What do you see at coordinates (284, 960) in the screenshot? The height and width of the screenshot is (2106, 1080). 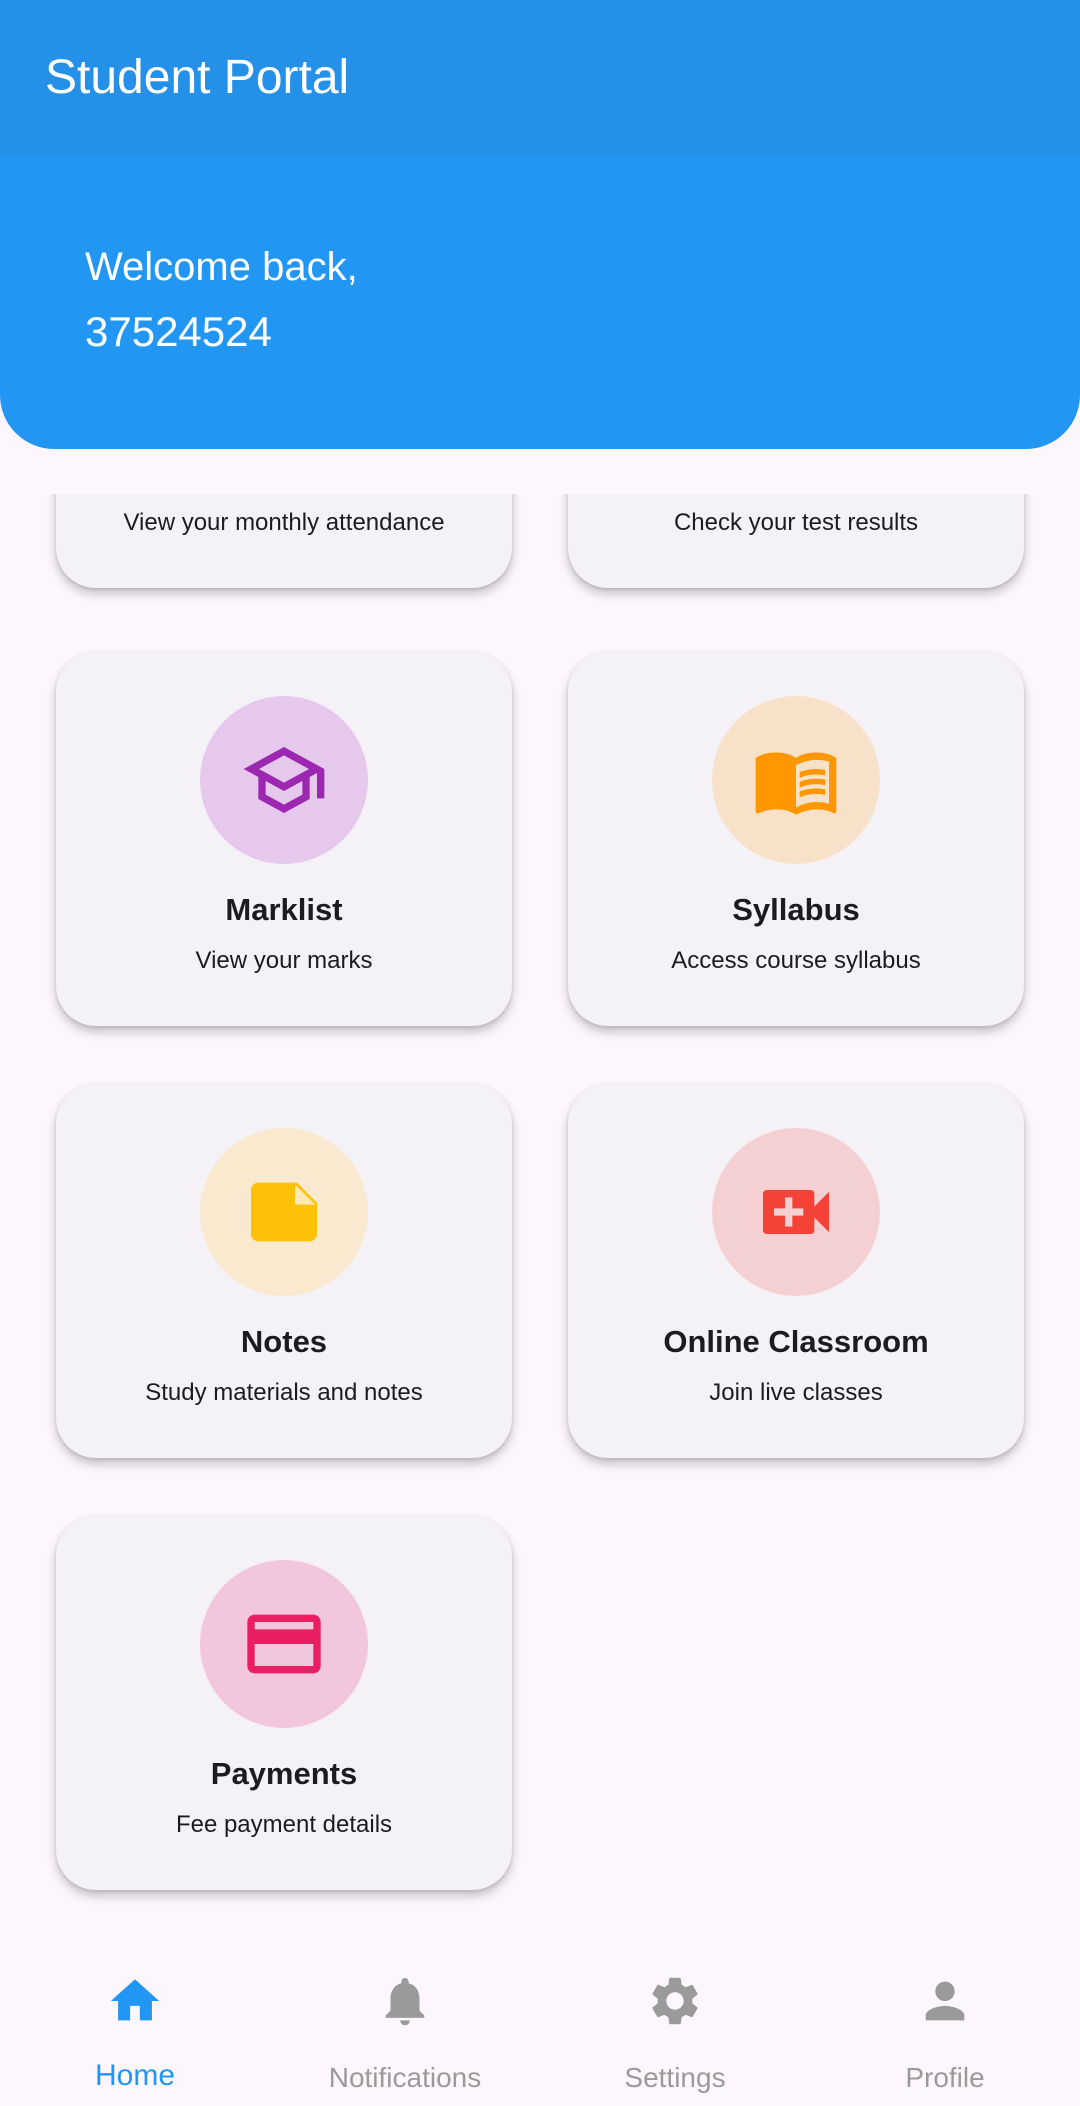 I see `card-subtitle: View your marks` at bounding box center [284, 960].